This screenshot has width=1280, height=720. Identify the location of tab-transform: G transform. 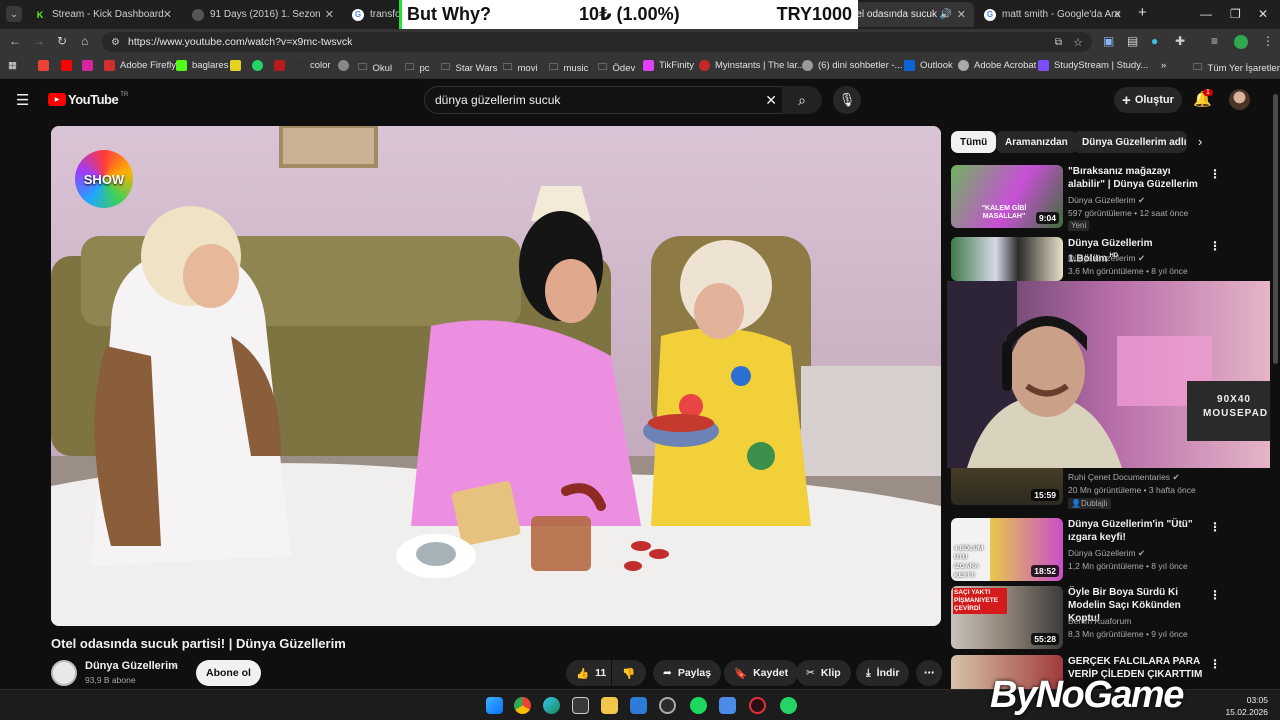
(372, 14).